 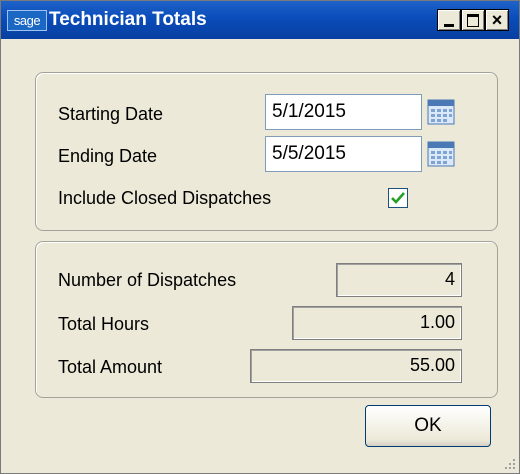 What do you see at coordinates (111, 114) in the screenshot?
I see `starting-date-label: Starting Date` at bounding box center [111, 114].